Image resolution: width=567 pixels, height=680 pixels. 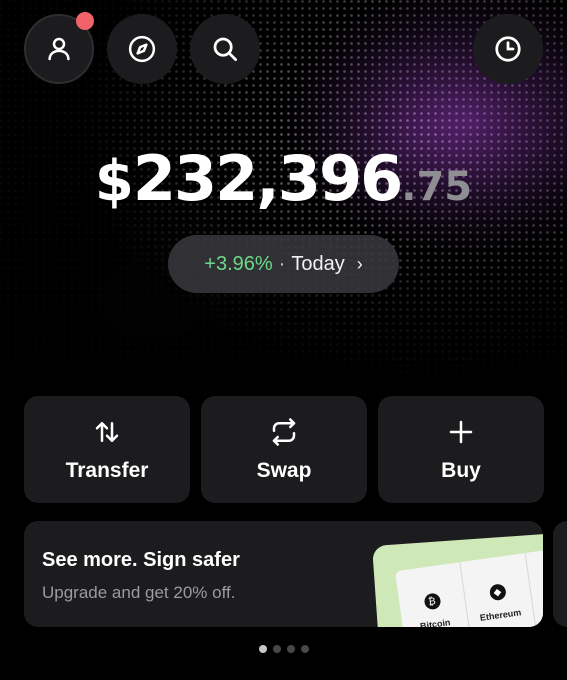 I want to click on change-period: Today, so click(x=318, y=263).